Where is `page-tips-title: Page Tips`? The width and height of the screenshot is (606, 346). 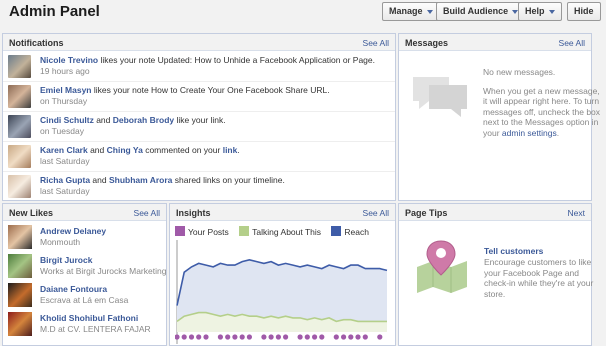 page-tips-title: Page Tips is located at coordinates (426, 213).